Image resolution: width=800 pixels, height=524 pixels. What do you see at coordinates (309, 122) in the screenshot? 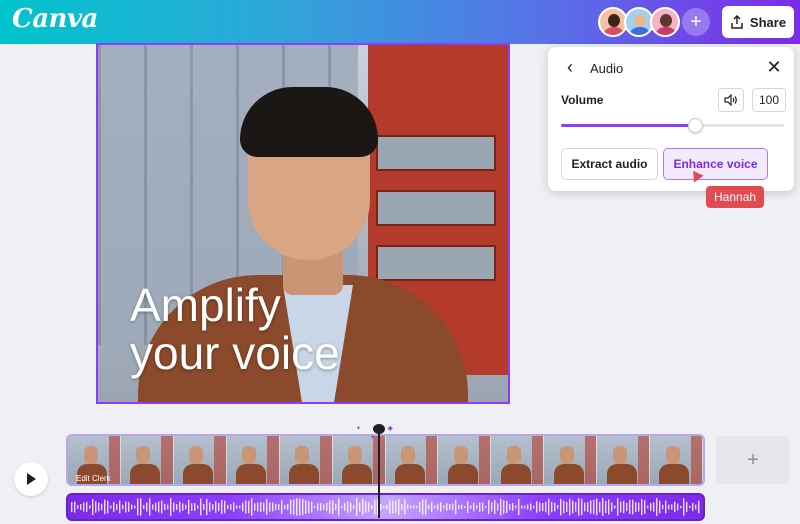
I see `person-hair` at bounding box center [309, 122].